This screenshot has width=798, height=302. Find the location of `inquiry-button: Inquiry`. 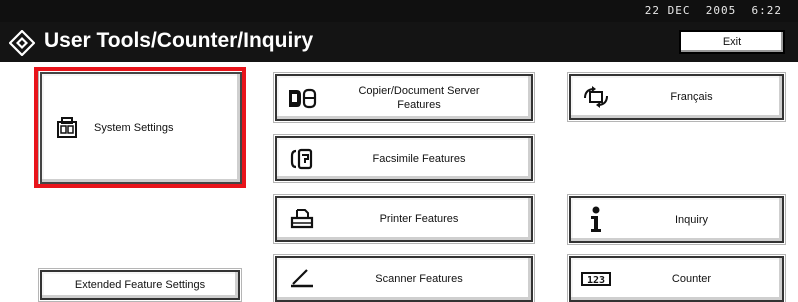

inquiry-button: Inquiry is located at coordinates (676, 219).